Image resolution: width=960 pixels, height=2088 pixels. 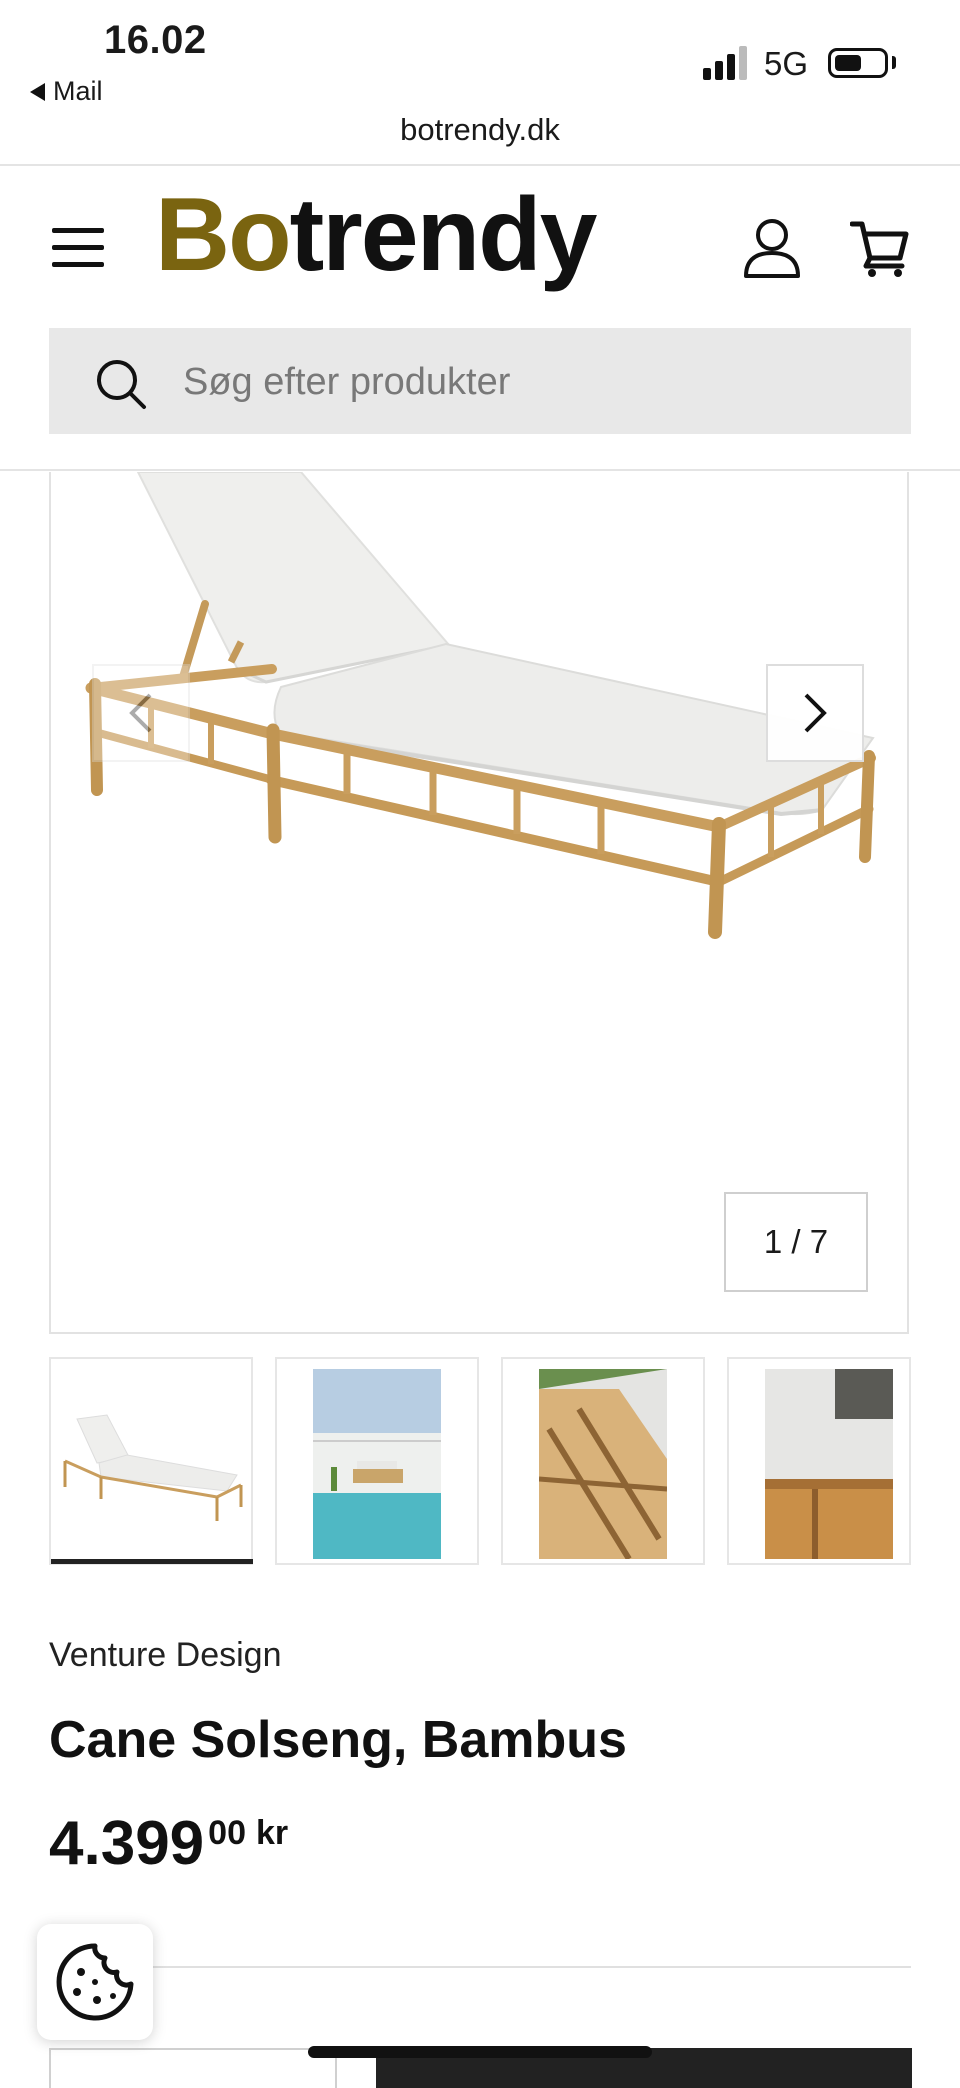 I want to click on network-label: 5G, so click(x=786, y=63).